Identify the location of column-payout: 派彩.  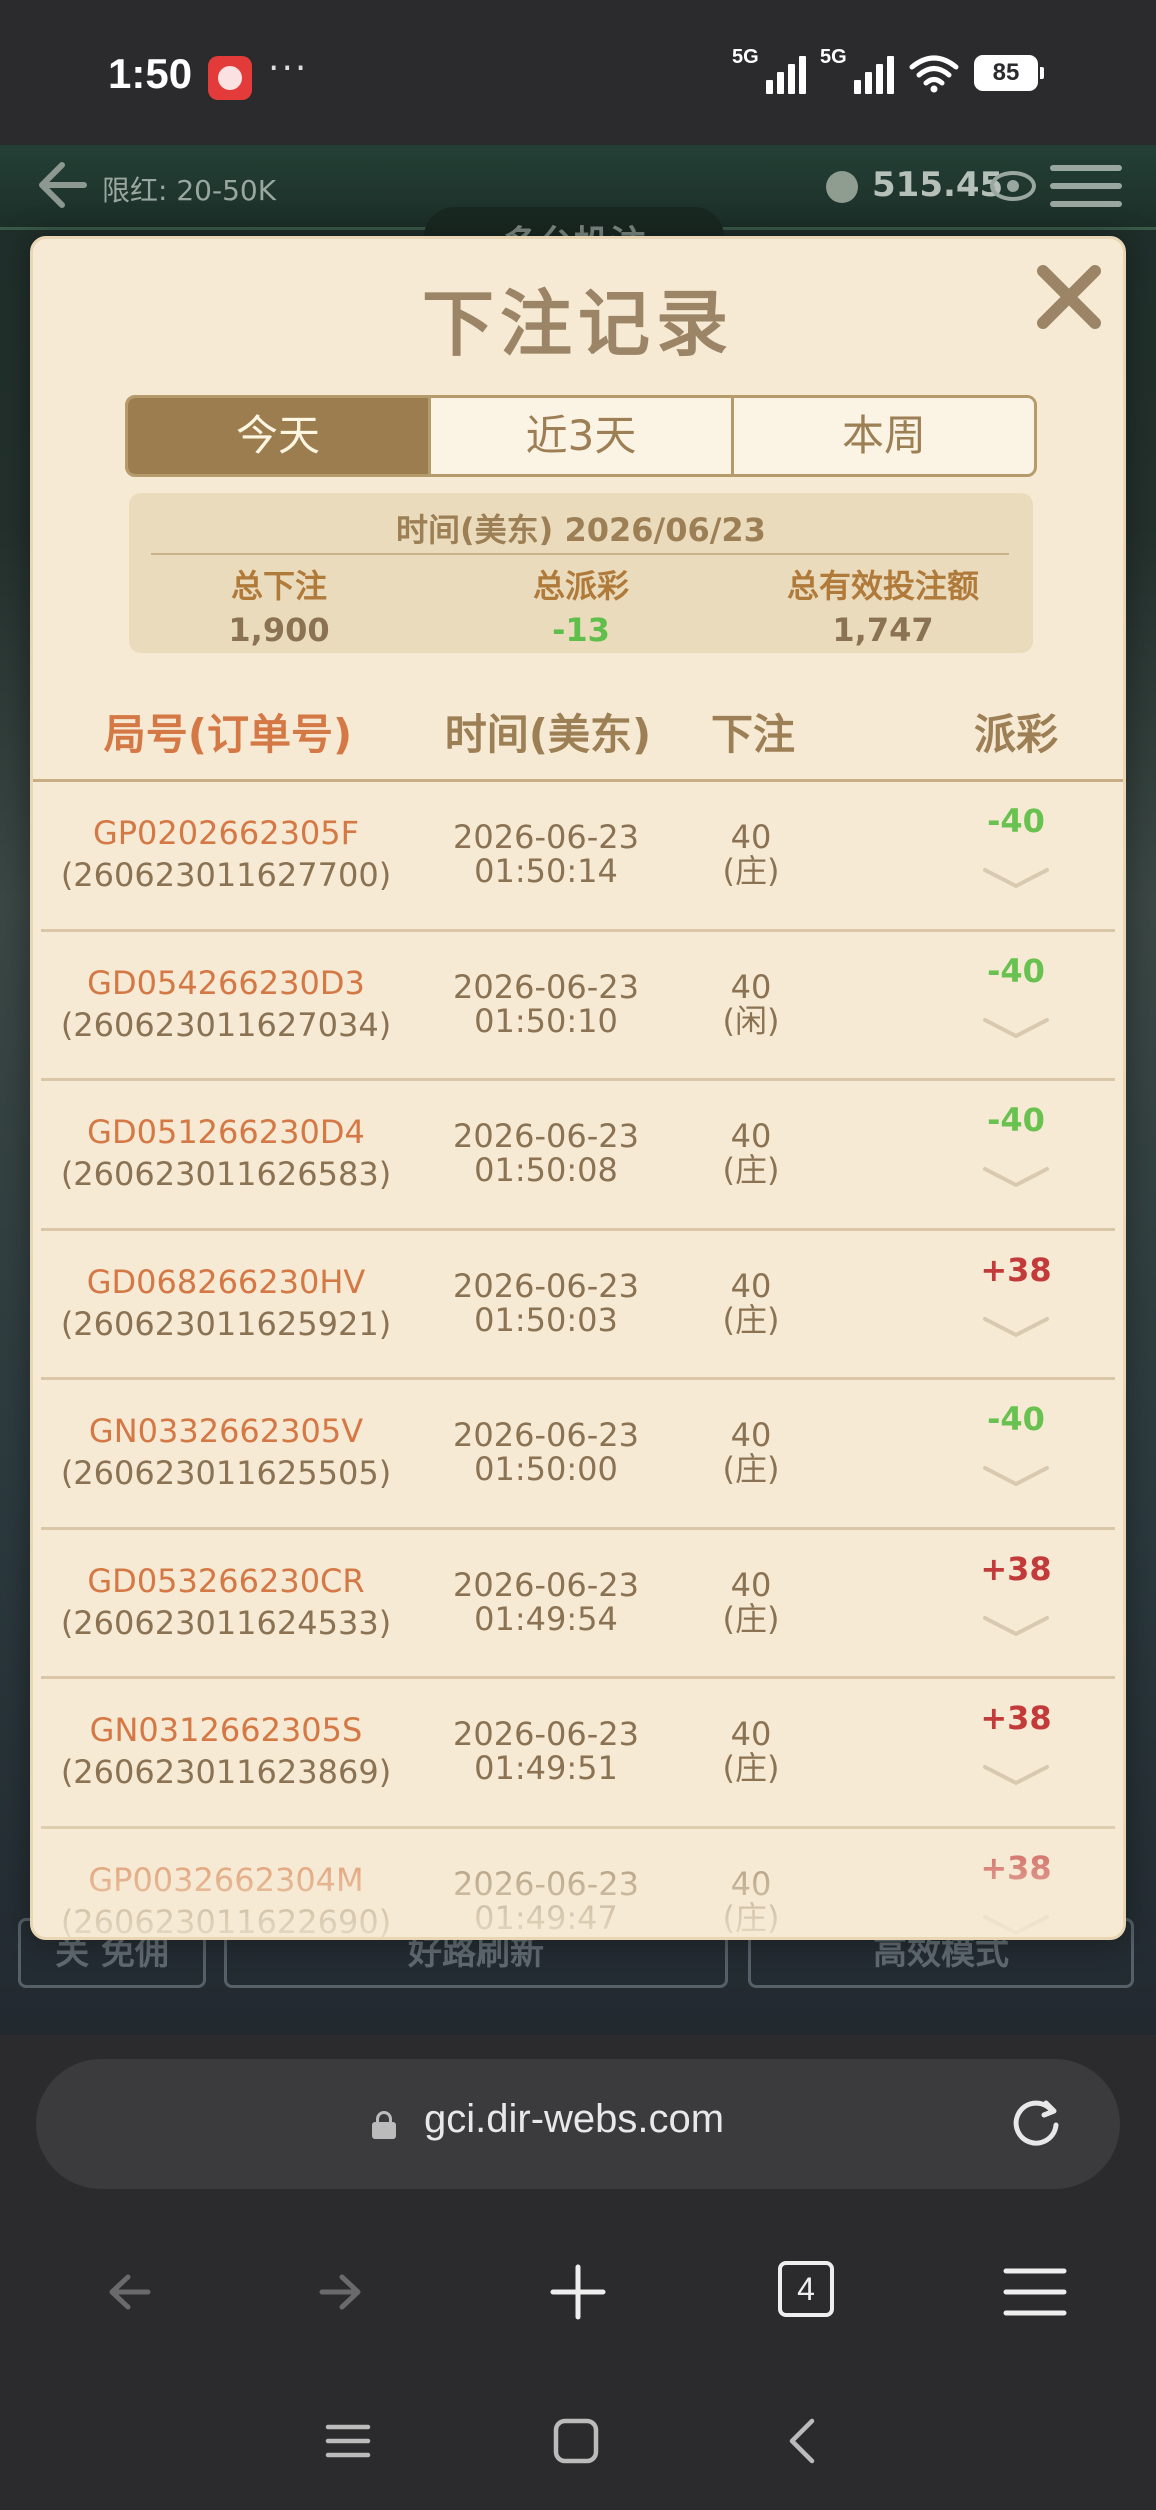
(1015, 734).